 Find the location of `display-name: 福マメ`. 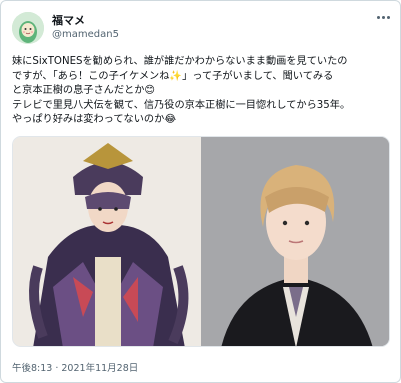

display-name: 福マメ is located at coordinates (68, 20).